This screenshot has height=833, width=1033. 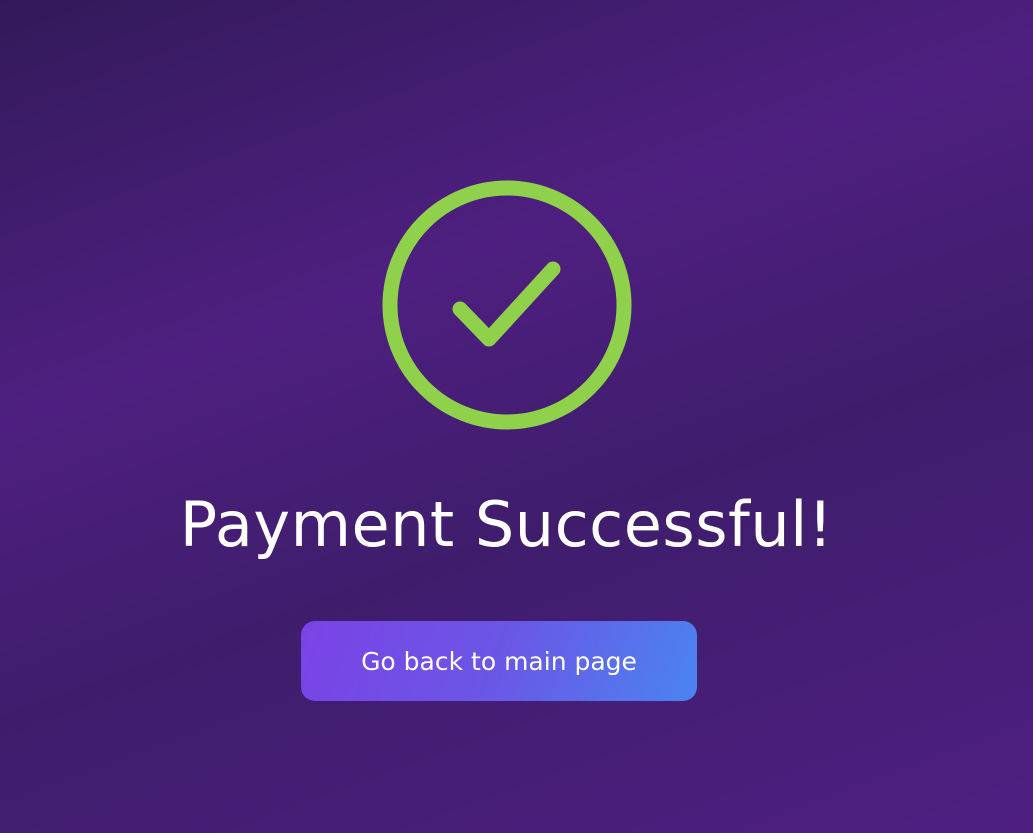 What do you see at coordinates (499, 661) in the screenshot?
I see `back-to-main-button: Go back to main page` at bounding box center [499, 661].